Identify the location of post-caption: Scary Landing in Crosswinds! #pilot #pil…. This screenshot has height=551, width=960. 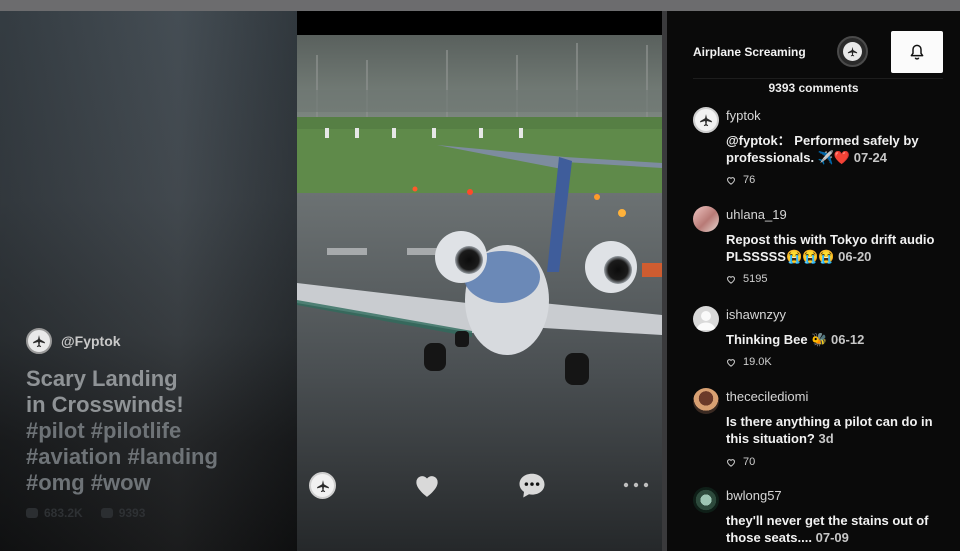
(151, 431).